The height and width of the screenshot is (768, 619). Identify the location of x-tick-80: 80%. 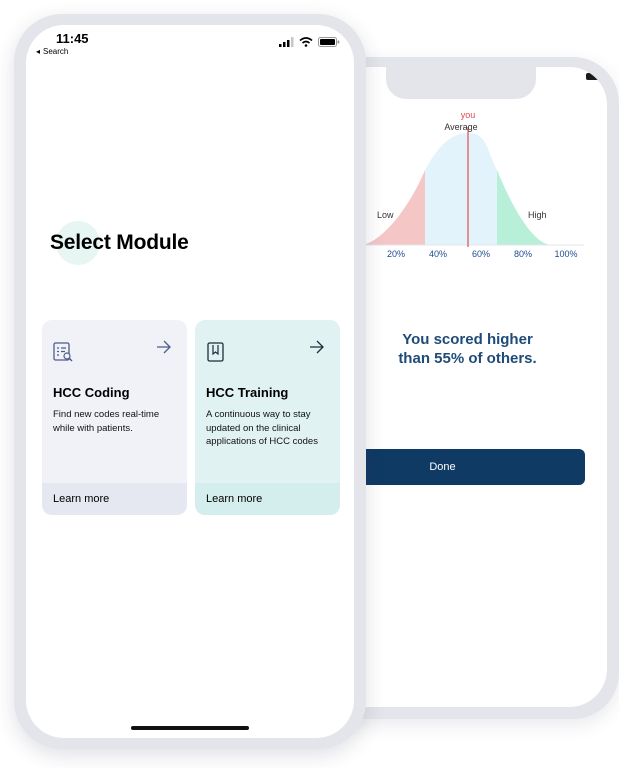
(523, 254).